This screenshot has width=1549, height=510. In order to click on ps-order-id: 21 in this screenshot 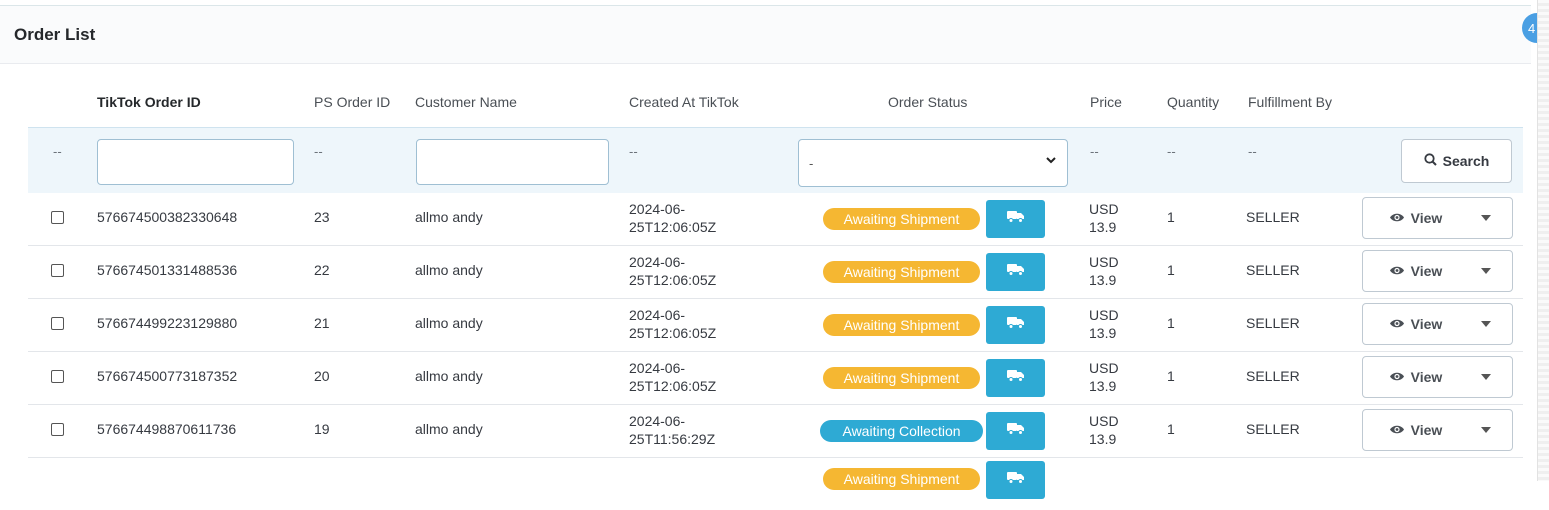, I will do `click(322, 323)`.